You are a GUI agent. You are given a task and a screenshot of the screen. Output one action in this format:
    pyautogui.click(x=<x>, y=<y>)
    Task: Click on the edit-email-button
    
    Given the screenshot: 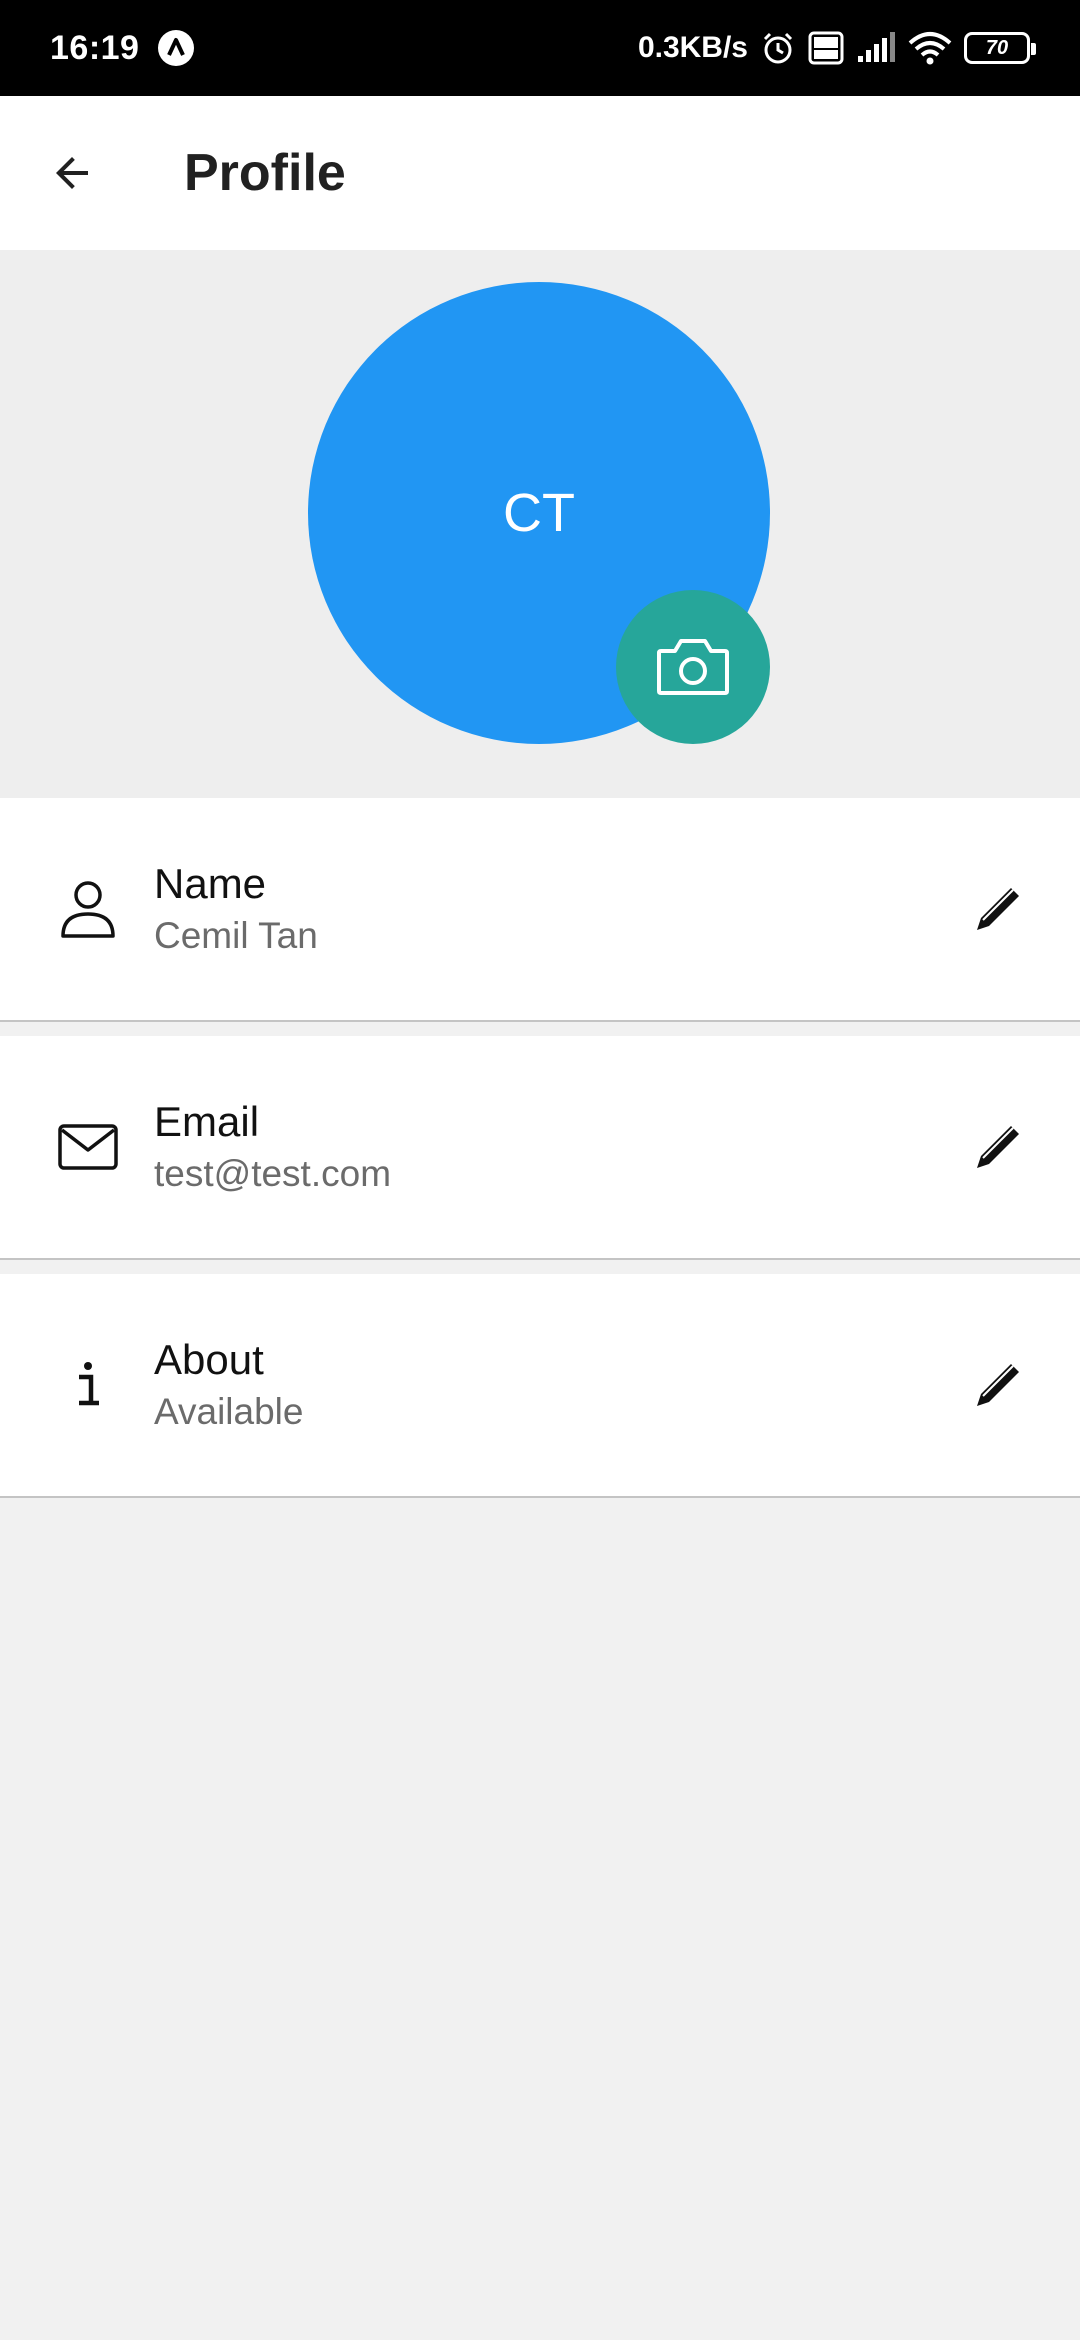 What is the action you would take?
    pyautogui.click(x=998, y=1147)
    